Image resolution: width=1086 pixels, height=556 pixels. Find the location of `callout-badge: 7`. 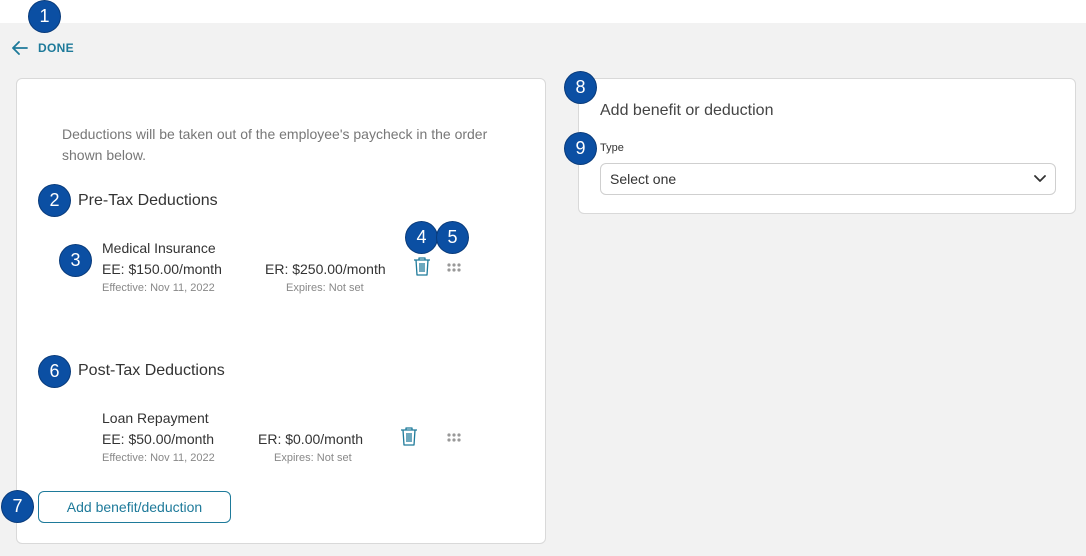

callout-badge: 7 is located at coordinates (17, 506).